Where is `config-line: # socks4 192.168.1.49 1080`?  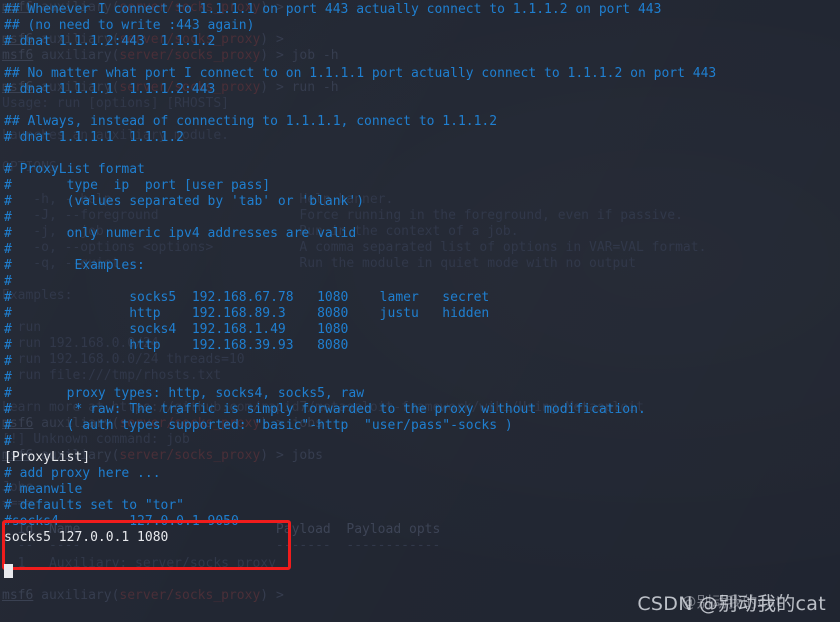
config-line: # socks4 192.168.1.49 1080 is located at coordinates (176, 329).